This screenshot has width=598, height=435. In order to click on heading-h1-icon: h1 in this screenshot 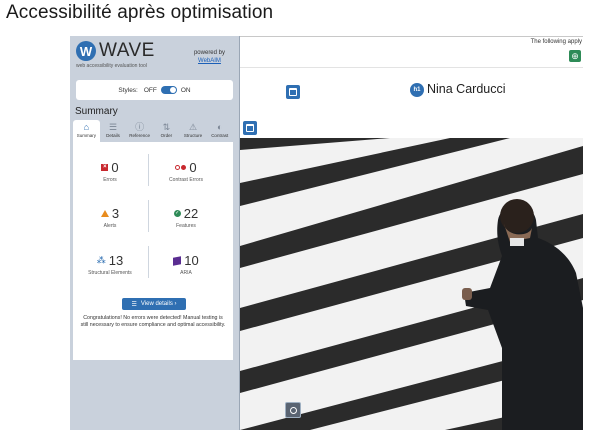, I will do `click(417, 90)`.